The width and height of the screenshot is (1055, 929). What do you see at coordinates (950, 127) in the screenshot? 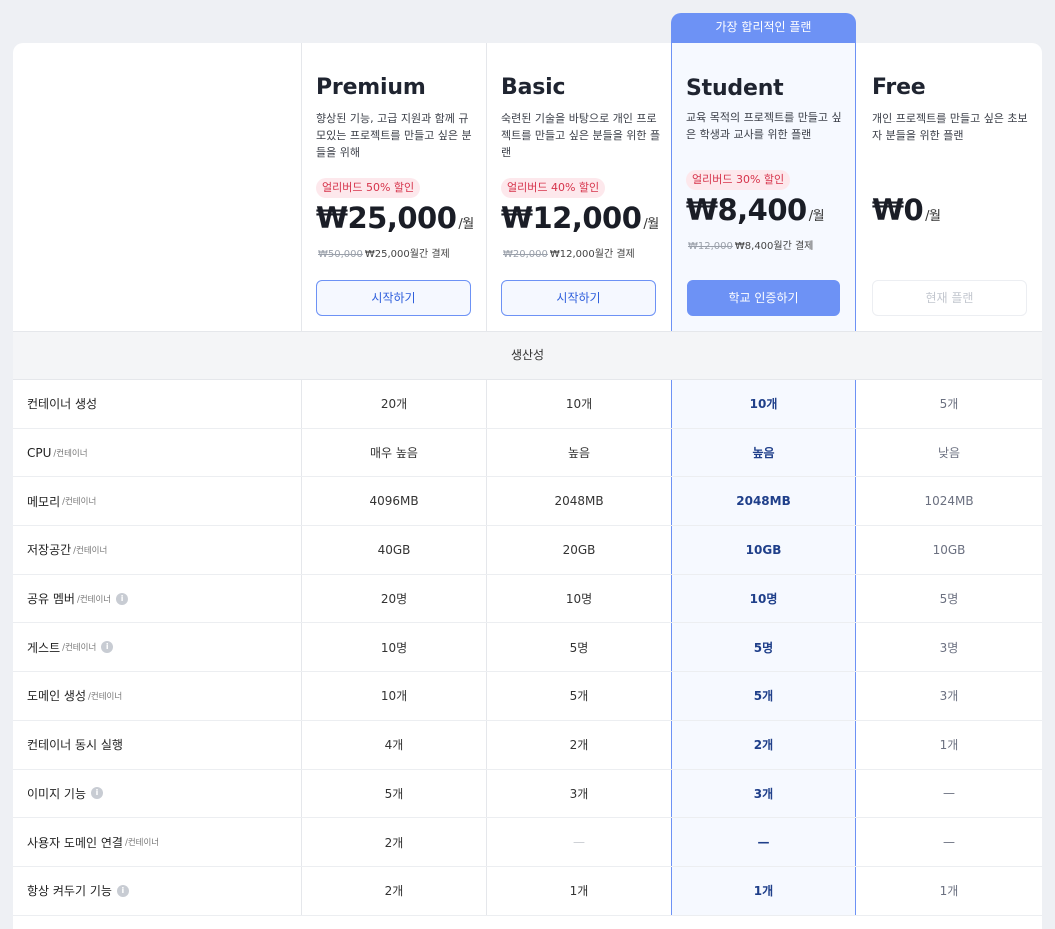
I see `plan-description: 개인 프로젝트를 만들고 싶은 초보자 분들을 위한 플랜` at bounding box center [950, 127].